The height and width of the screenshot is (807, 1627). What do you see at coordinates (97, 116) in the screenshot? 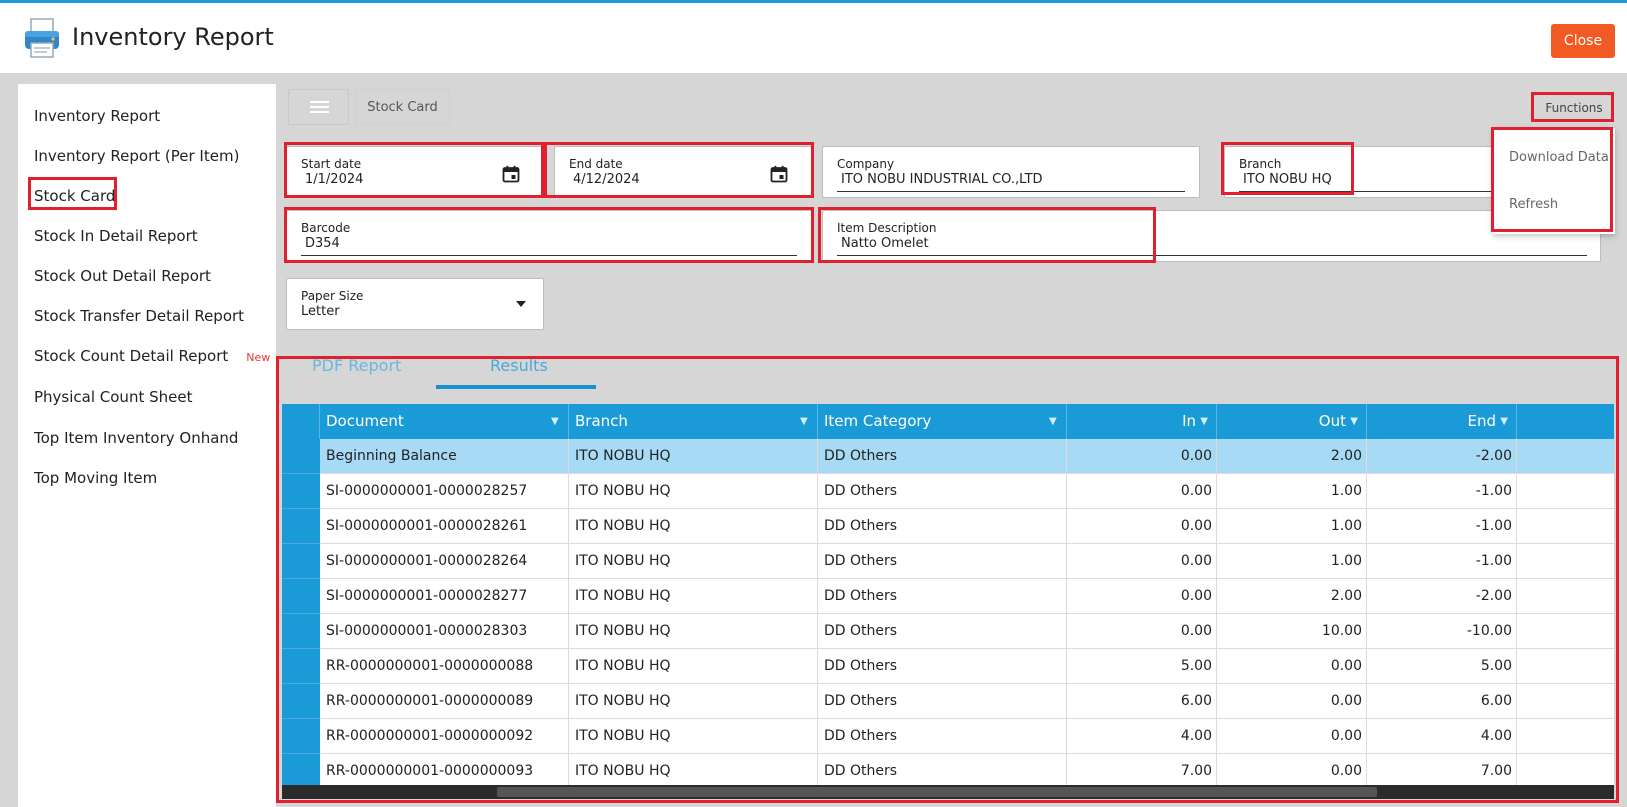
I see `sidebar-item-inventory-report: Inventory Report` at bounding box center [97, 116].